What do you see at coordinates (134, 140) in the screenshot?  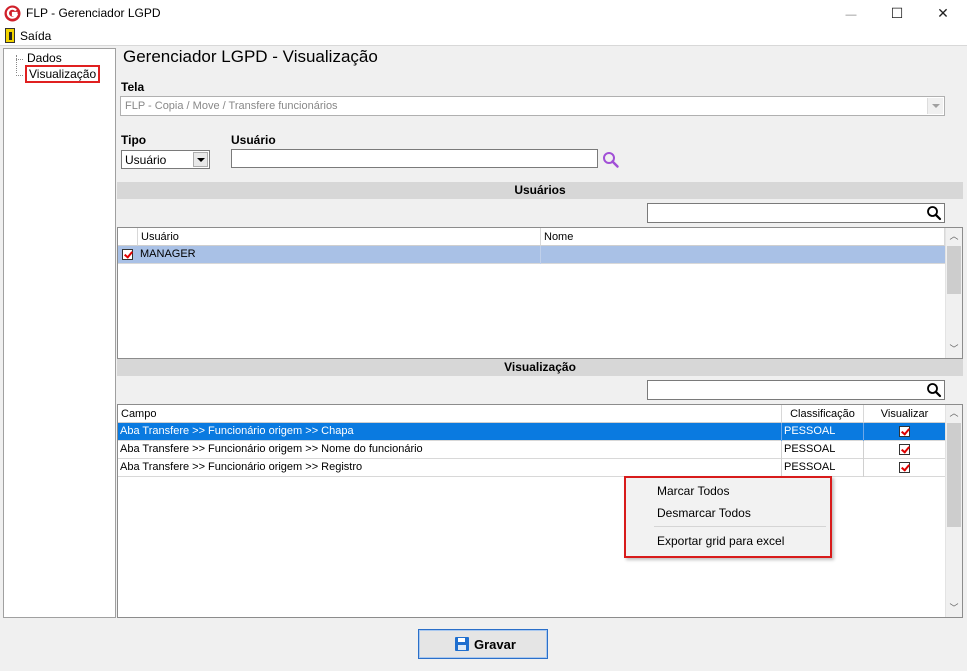 I see `tipo-label: Tipo` at bounding box center [134, 140].